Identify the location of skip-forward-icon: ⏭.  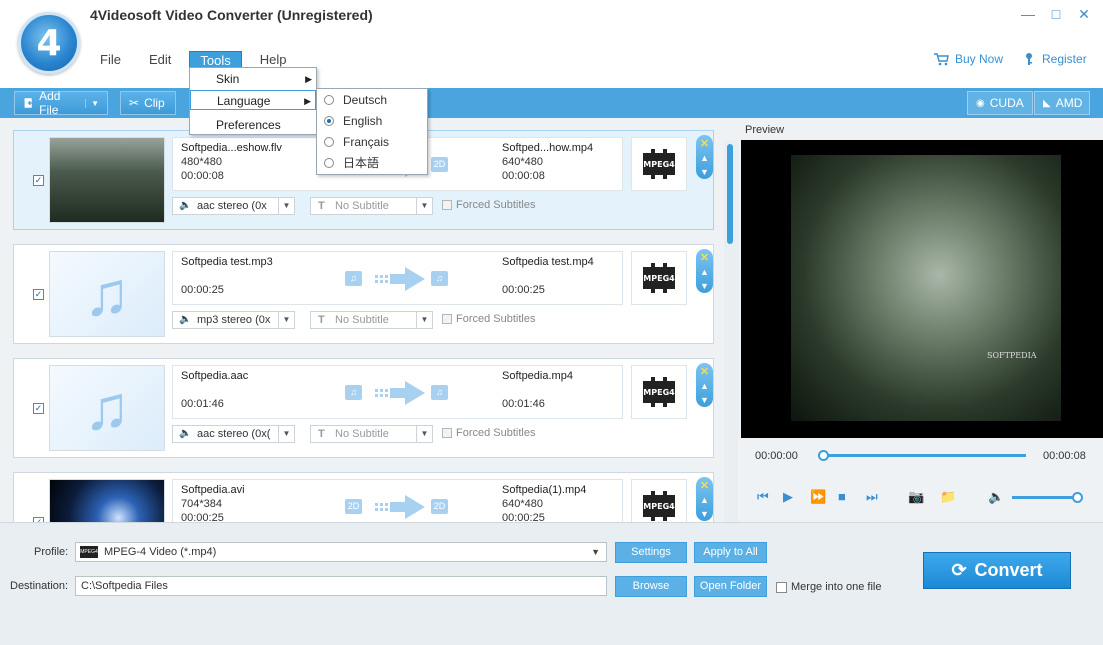
(872, 497).